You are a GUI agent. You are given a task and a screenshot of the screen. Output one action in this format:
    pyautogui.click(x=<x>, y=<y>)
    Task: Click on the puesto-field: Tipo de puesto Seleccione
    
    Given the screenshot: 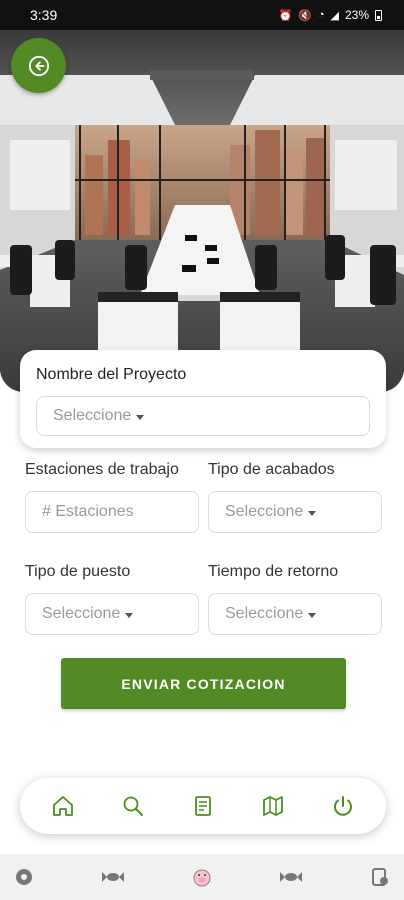 What is the action you would take?
    pyautogui.click(x=112, y=599)
    